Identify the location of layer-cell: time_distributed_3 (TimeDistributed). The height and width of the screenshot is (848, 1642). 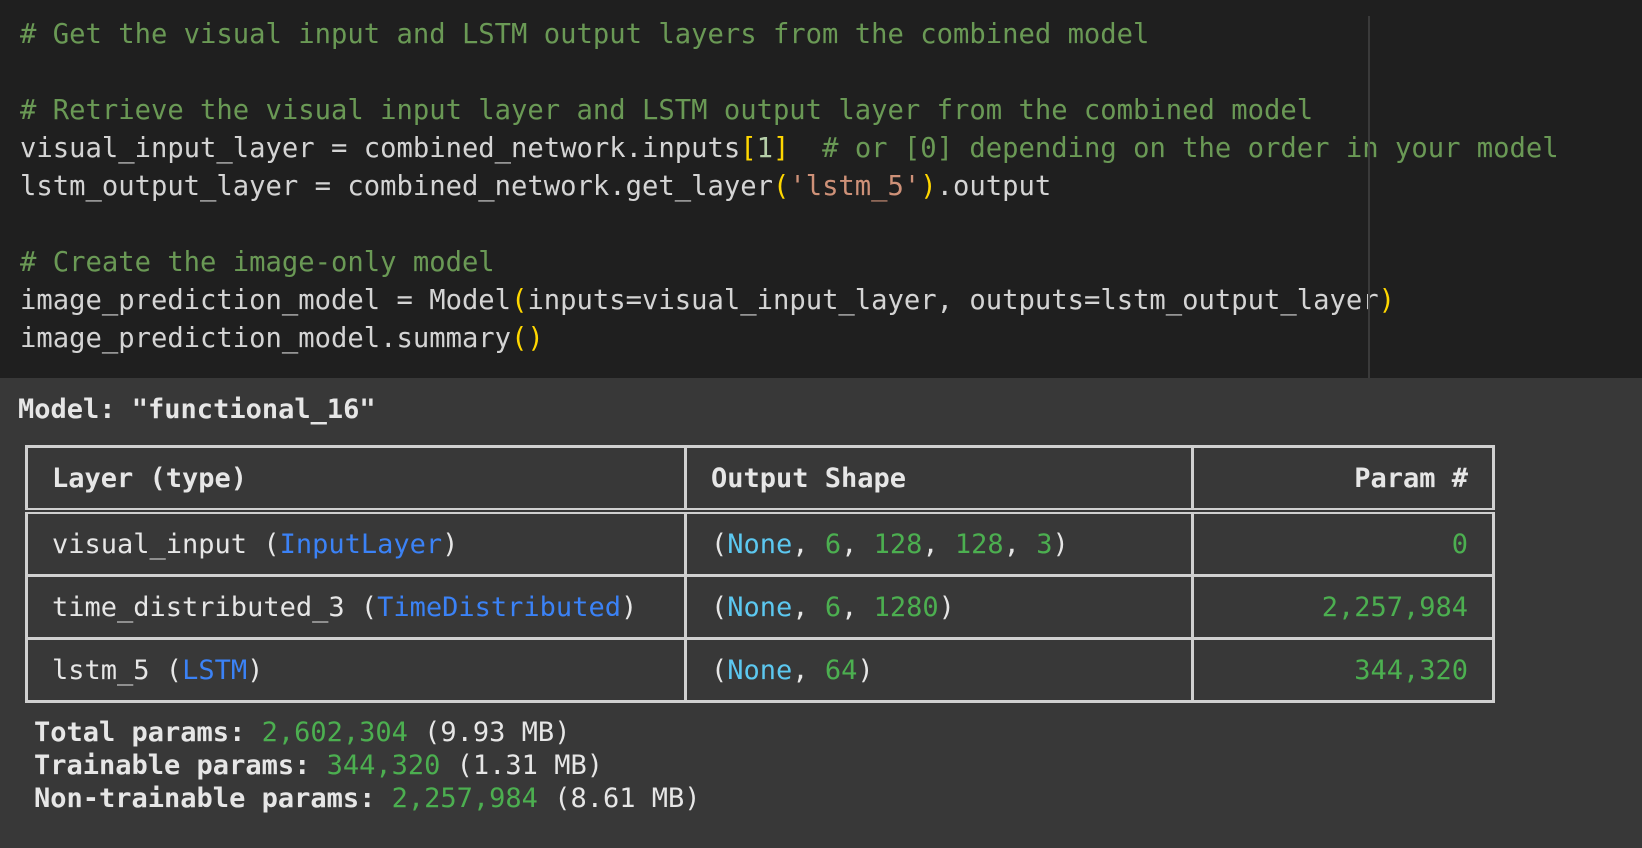
(356, 607).